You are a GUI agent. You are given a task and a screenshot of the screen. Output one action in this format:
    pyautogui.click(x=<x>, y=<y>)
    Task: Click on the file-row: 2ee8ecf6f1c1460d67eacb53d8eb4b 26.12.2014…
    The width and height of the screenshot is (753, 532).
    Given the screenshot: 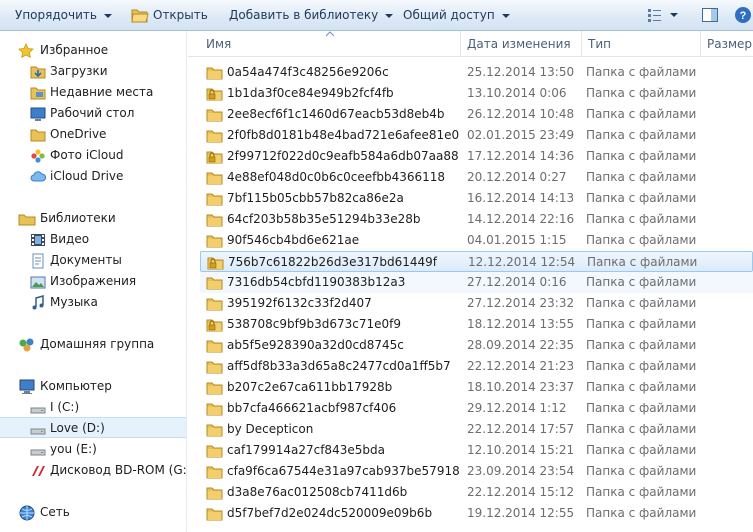 What is the action you would take?
    pyautogui.click(x=476, y=114)
    